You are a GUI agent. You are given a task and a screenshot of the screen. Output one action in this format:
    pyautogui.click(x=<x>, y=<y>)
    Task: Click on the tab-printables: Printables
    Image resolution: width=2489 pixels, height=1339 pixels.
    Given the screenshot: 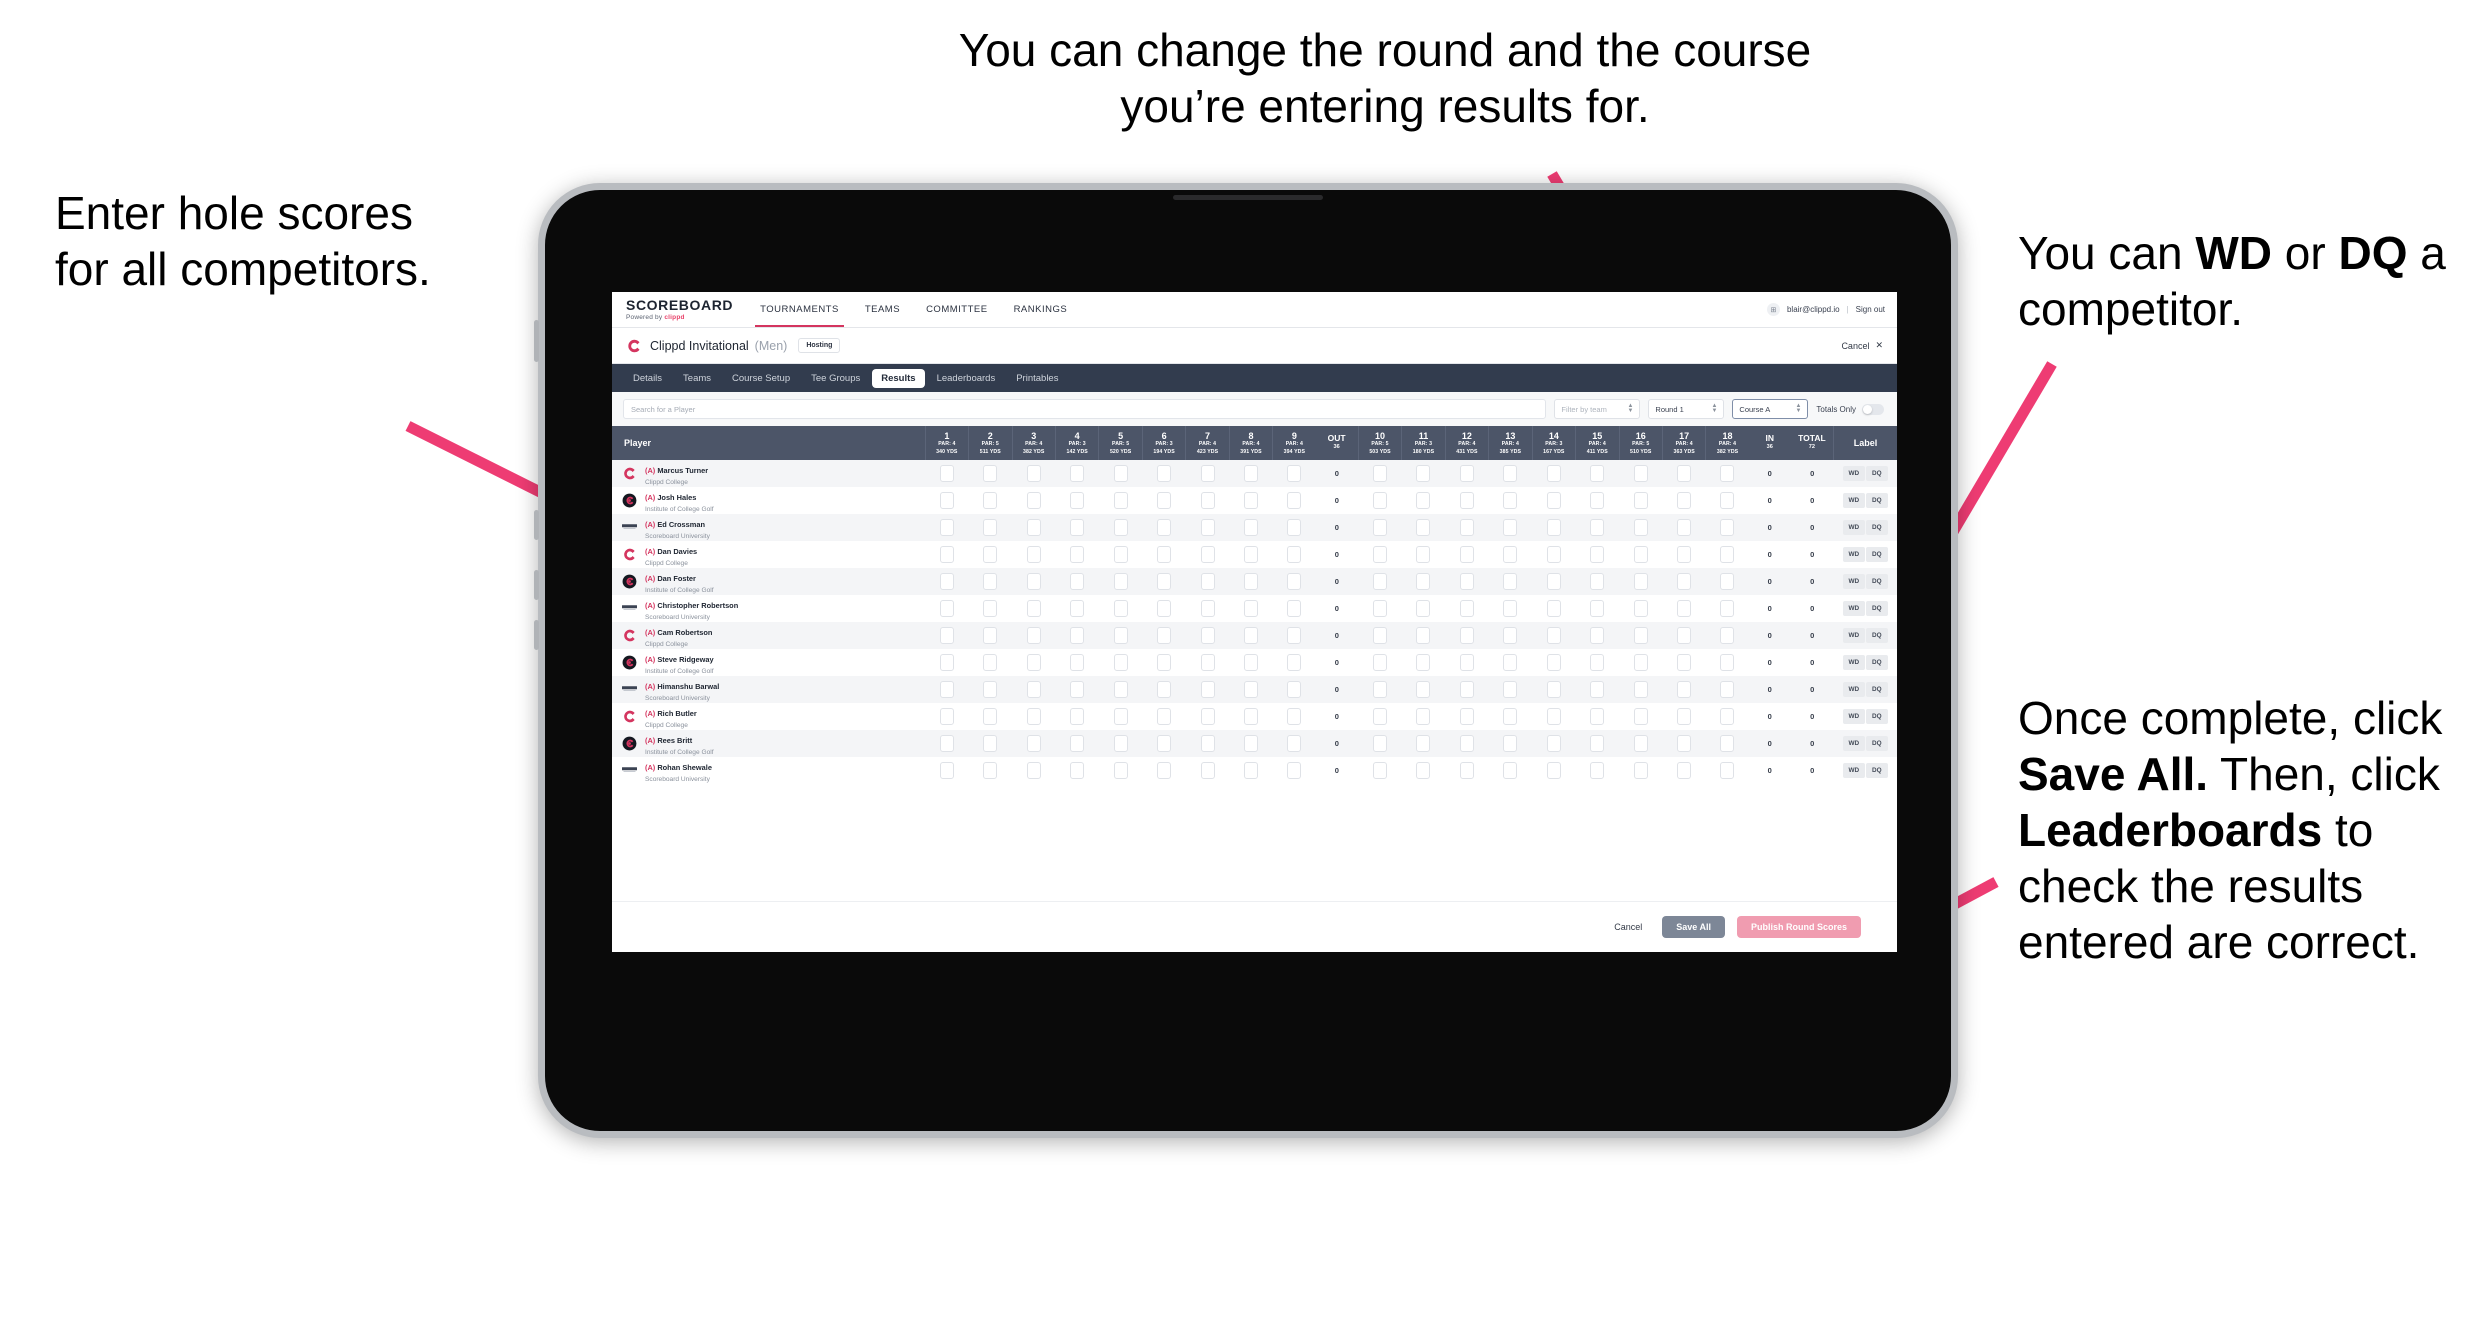 What is the action you would take?
    pyautogui.click(x=1037, y=378)
    